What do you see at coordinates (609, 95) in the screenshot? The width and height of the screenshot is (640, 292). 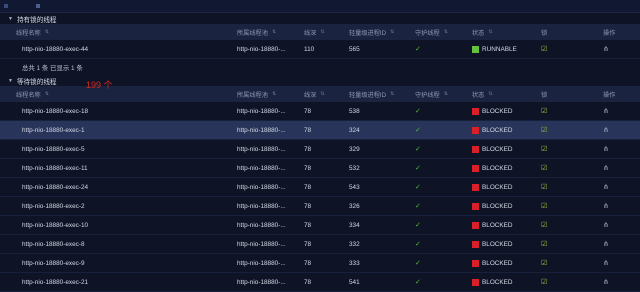 I see `col-header-action: 操作` at bounding box center [609, 95].